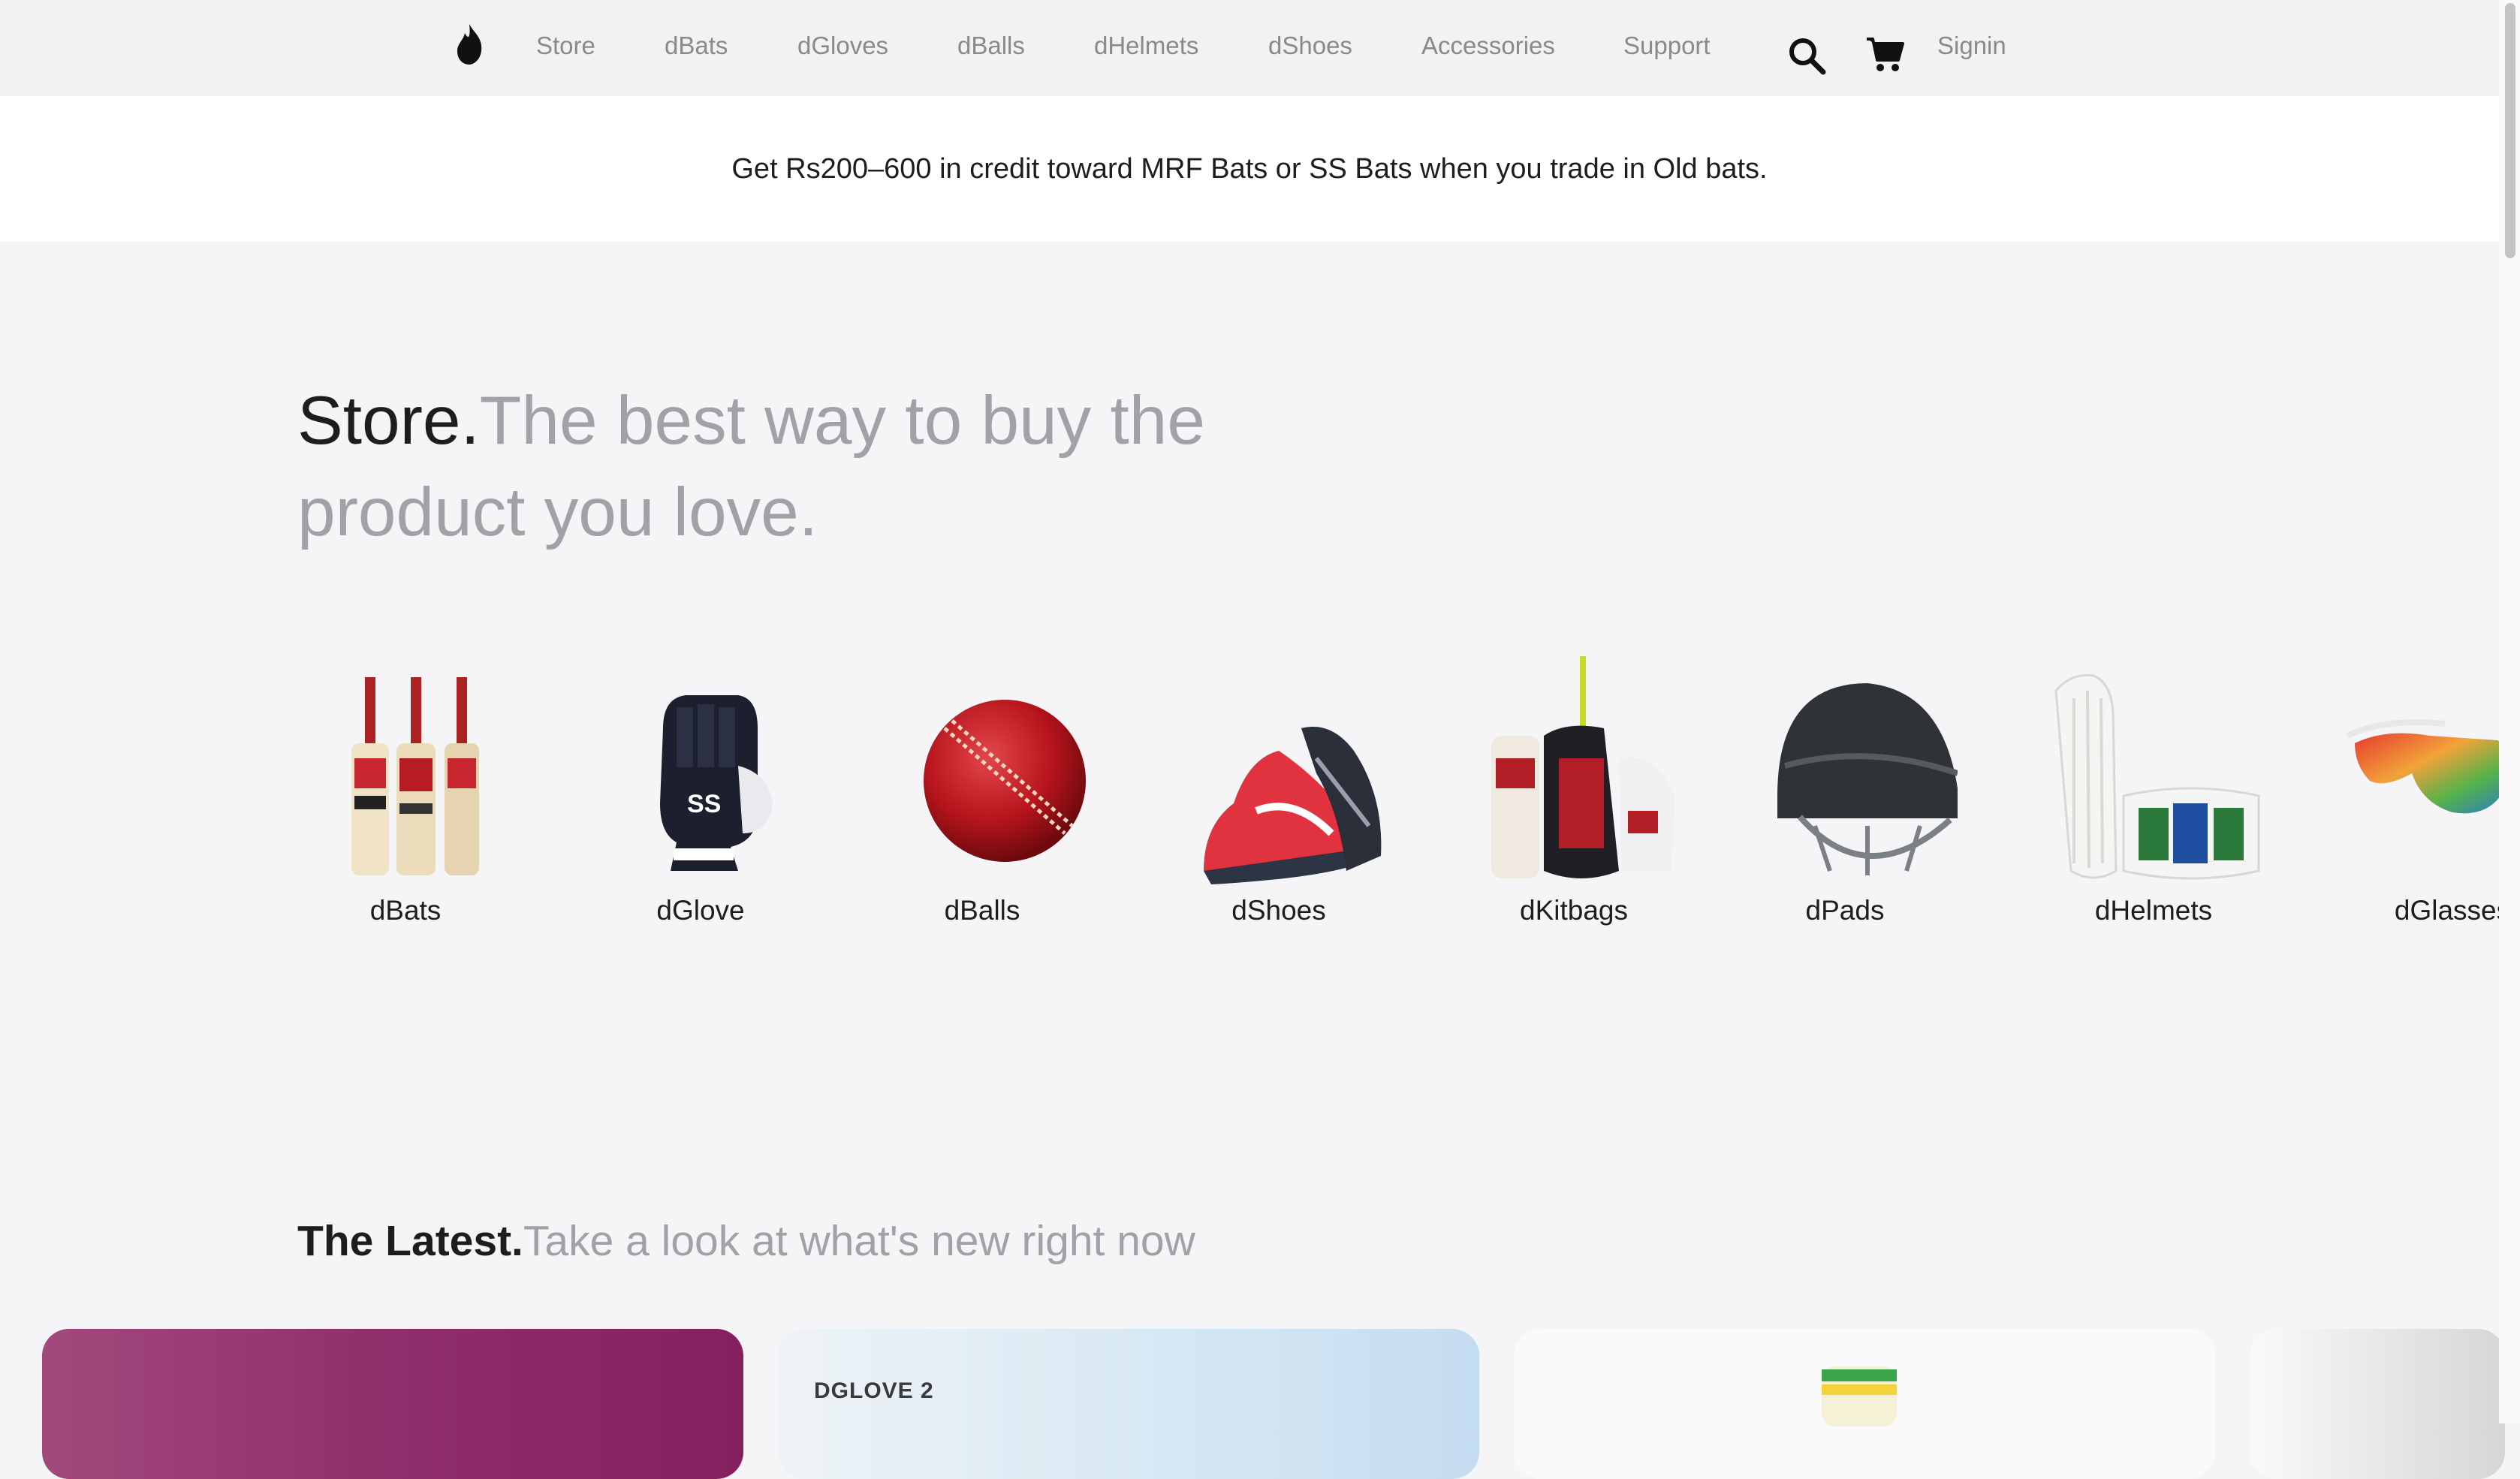  Describe the element at coordinates (1488, 46) in the screenshot. I see `nav-accessories: Accessories` at that location.